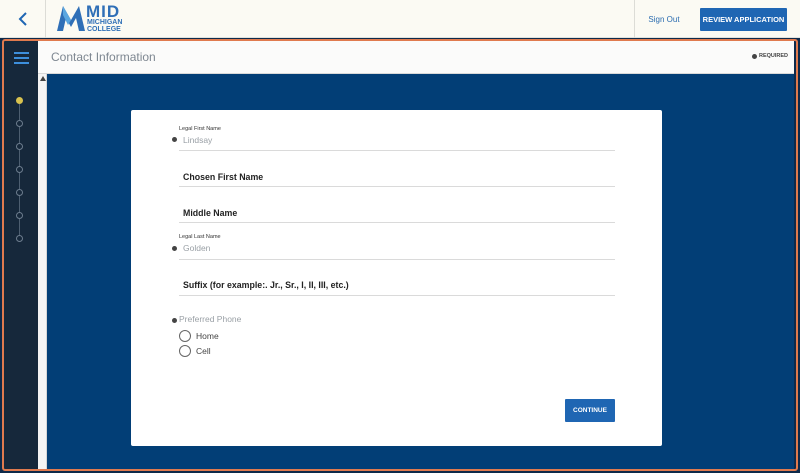  Describe the element at coordinates (416, 57) in the screenshot. I see `page-header: Contact Information REQUIRED` at that location.